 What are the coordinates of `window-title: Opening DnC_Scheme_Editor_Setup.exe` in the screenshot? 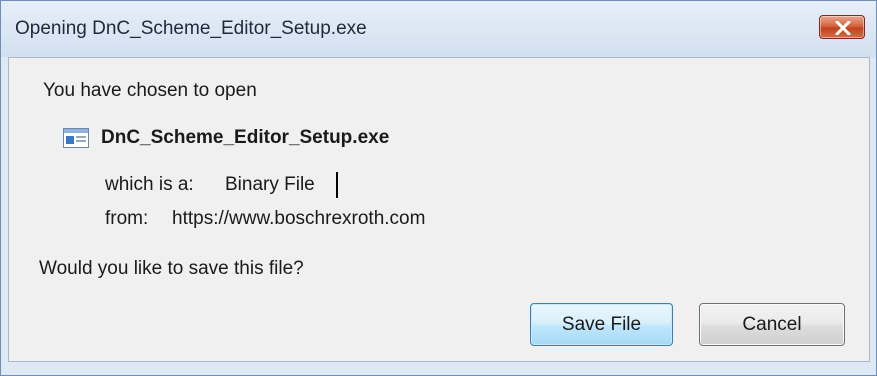 It's located at (191, 28).